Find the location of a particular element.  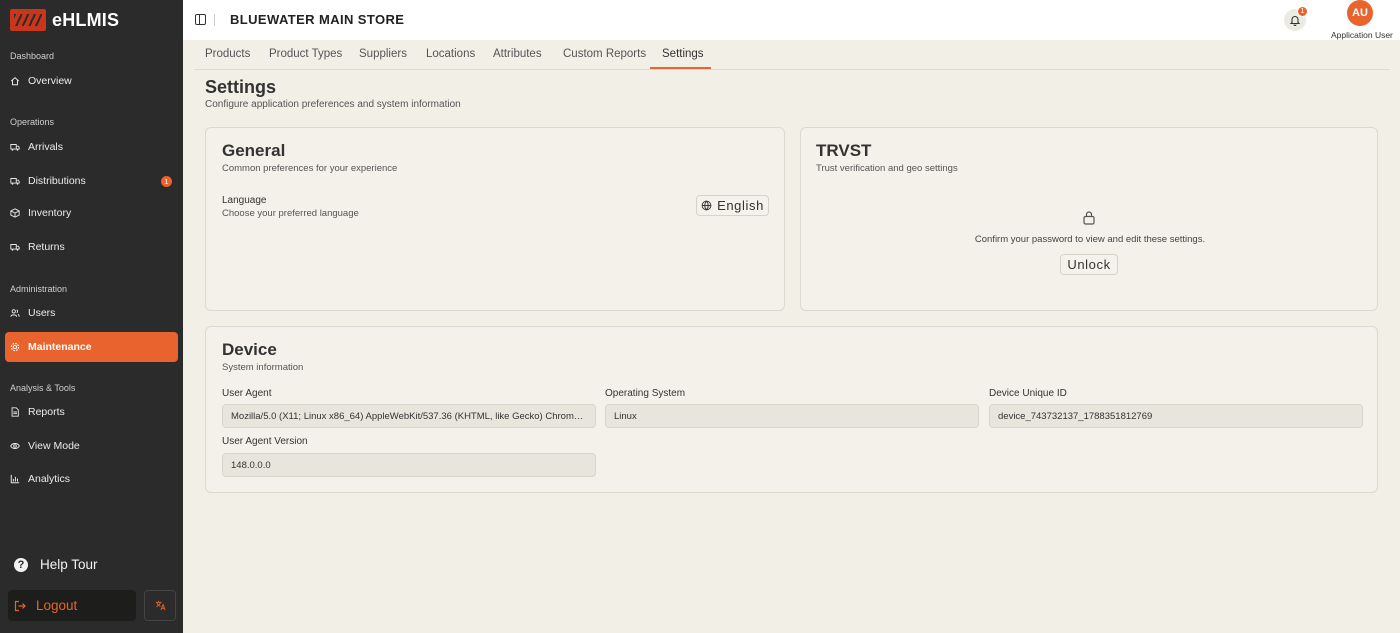

sidebar-item-maintenance: Maintenance is located at coordinates (91, 347).